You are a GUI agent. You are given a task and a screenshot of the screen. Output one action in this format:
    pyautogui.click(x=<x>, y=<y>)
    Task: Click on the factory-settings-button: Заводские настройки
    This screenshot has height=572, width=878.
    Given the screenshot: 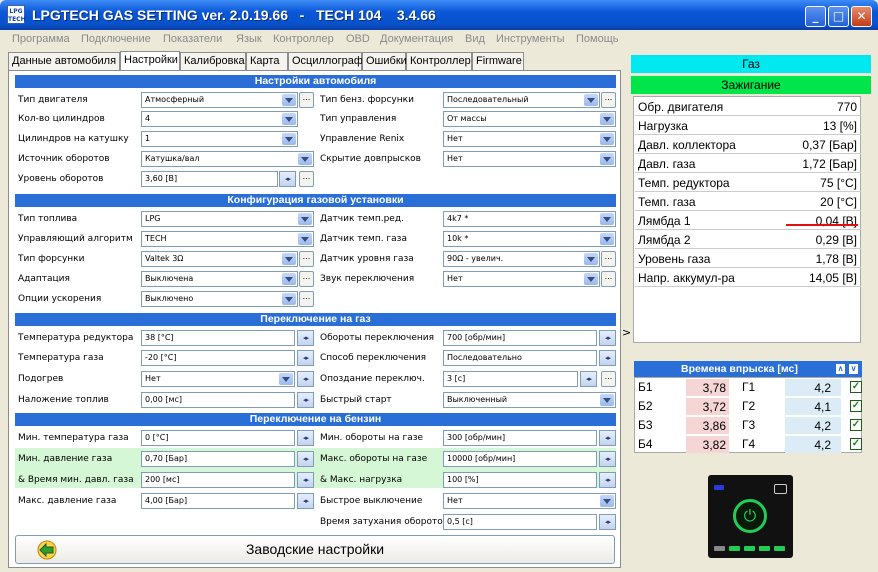 What is the action you would take?
    pyautogui.click(x=315, y=549)
    